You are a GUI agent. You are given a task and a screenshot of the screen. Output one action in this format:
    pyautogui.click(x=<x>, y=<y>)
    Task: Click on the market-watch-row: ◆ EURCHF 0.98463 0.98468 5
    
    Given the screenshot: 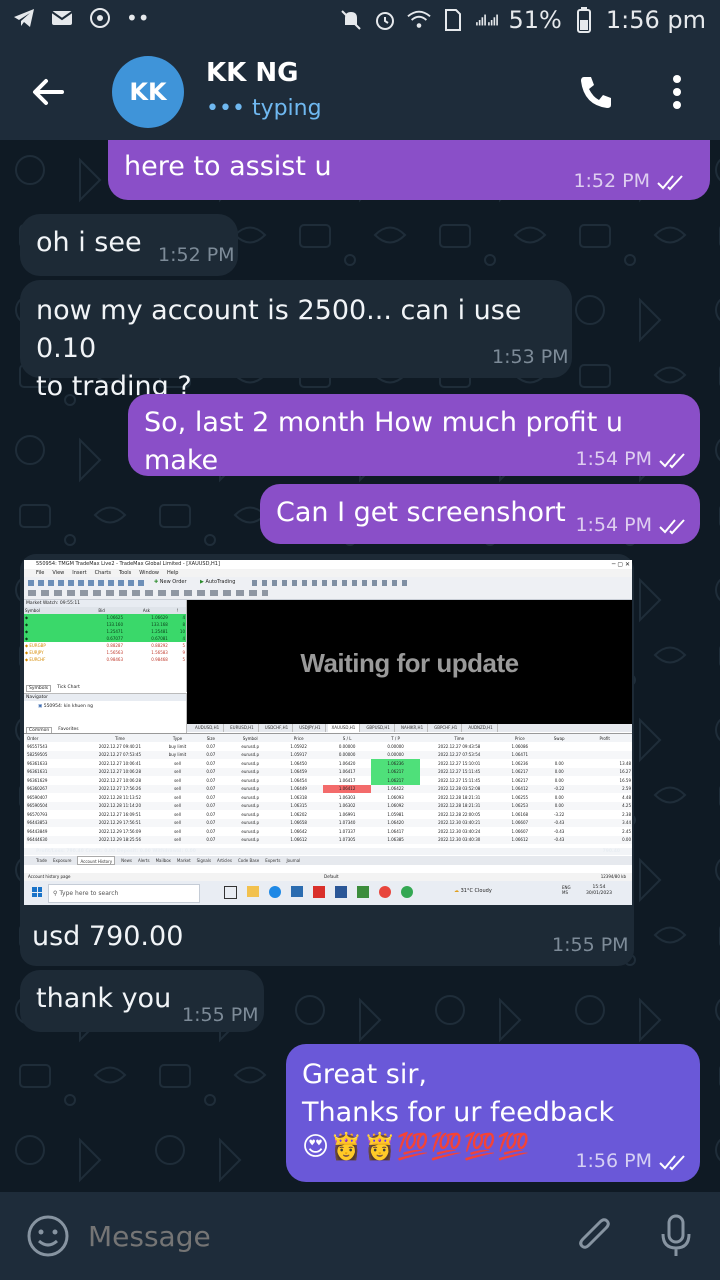 What is the action you would take?
    pyautogui.click(x=105, y=659)
    